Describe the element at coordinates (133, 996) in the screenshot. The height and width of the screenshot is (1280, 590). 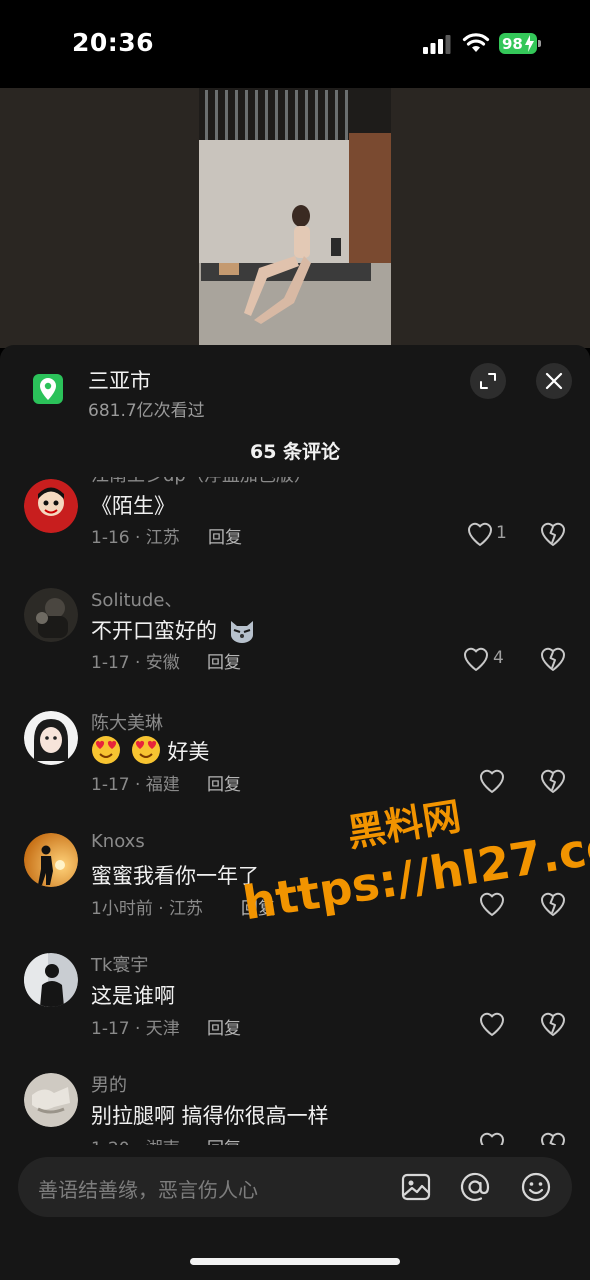
I see `comment-text: 这是谁啊` at that location.